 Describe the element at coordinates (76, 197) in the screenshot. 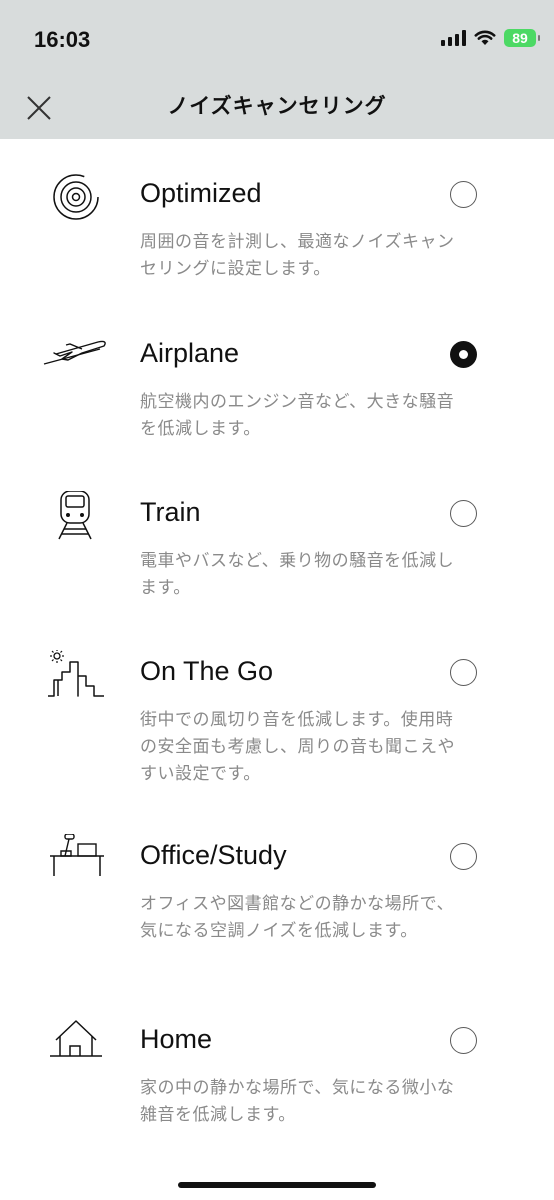

I see `optimized-icon` at that location.